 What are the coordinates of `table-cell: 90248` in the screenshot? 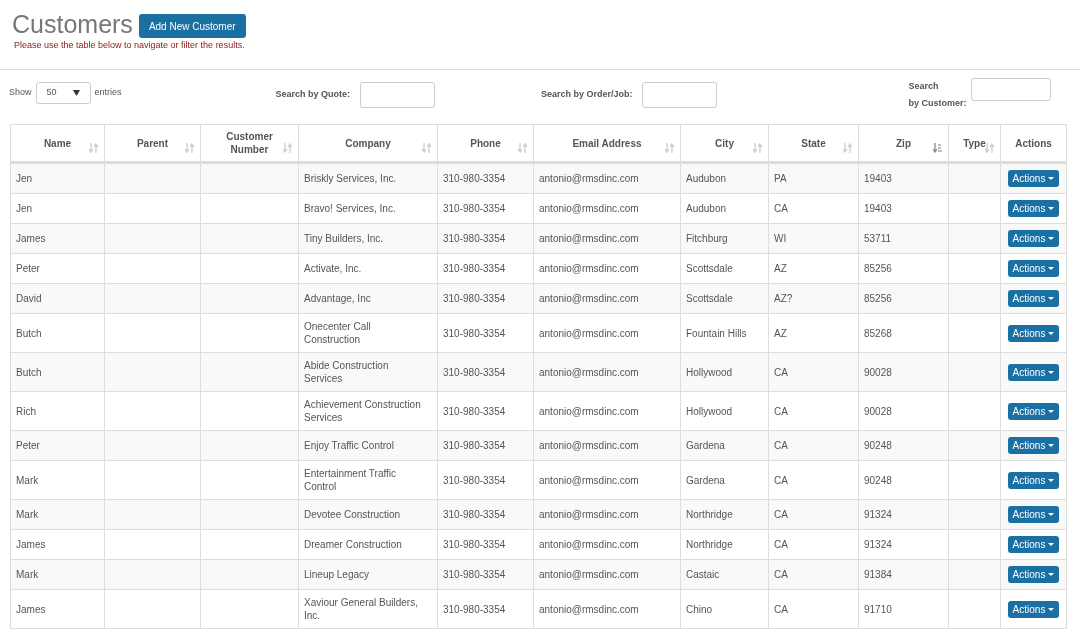 It's located at (878, 480).